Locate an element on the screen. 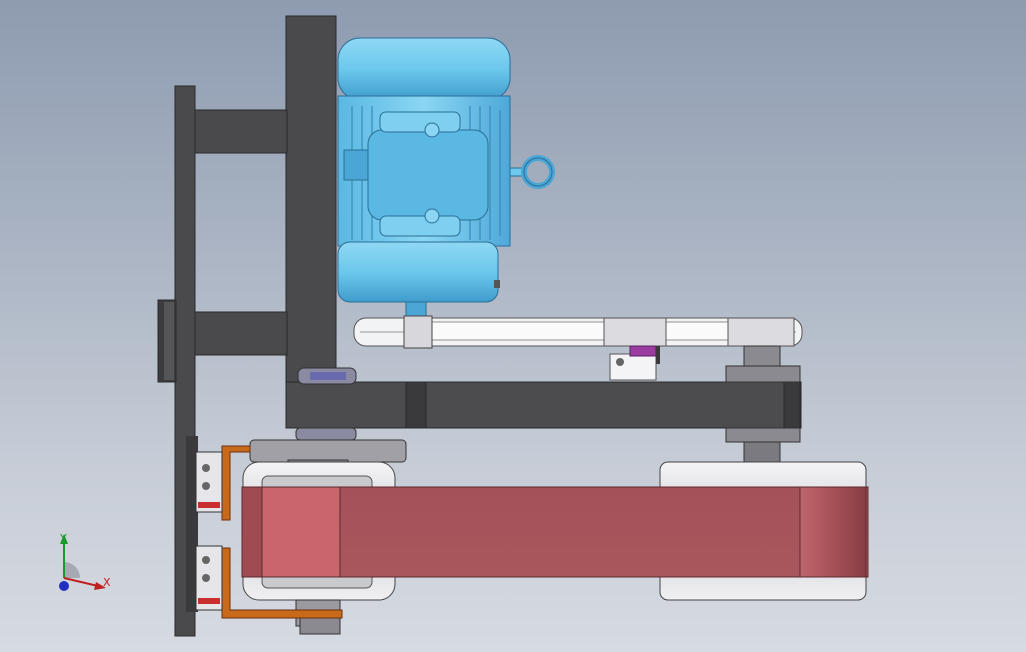 The height and width of the screenshot is (652, 1026). v-belt-drive is located at coordinates (578, 342).